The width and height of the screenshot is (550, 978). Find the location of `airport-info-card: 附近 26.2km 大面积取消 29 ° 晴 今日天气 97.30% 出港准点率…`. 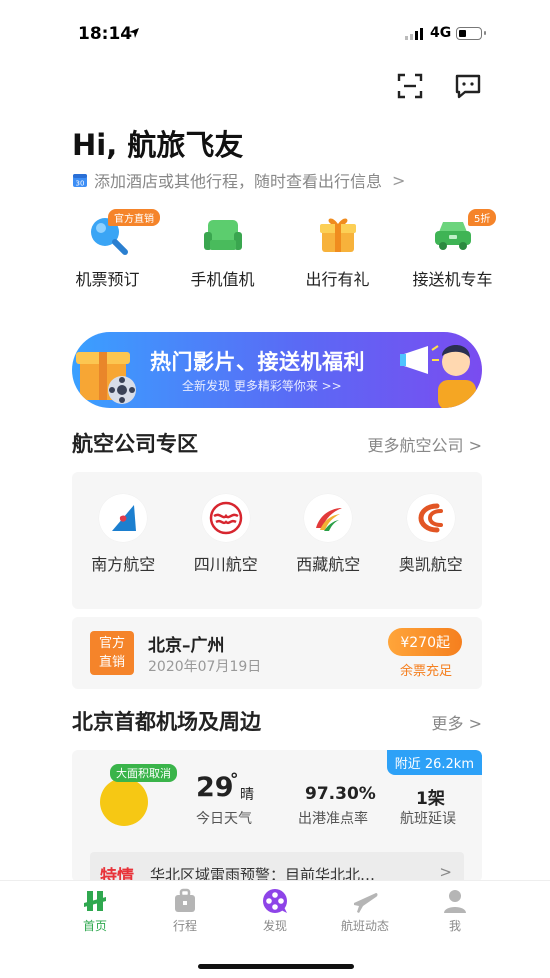

airport-info-card: 附近 26.2km 大面积取消 29 ° 晴 今日天气 97.30% 出港准点率… is located at coordinates (277, 816).